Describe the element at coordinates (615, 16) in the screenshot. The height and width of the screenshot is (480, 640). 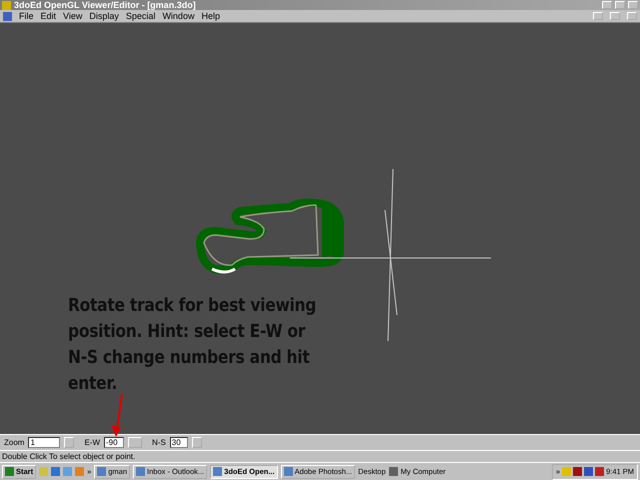
I see `restore-button` at that location.